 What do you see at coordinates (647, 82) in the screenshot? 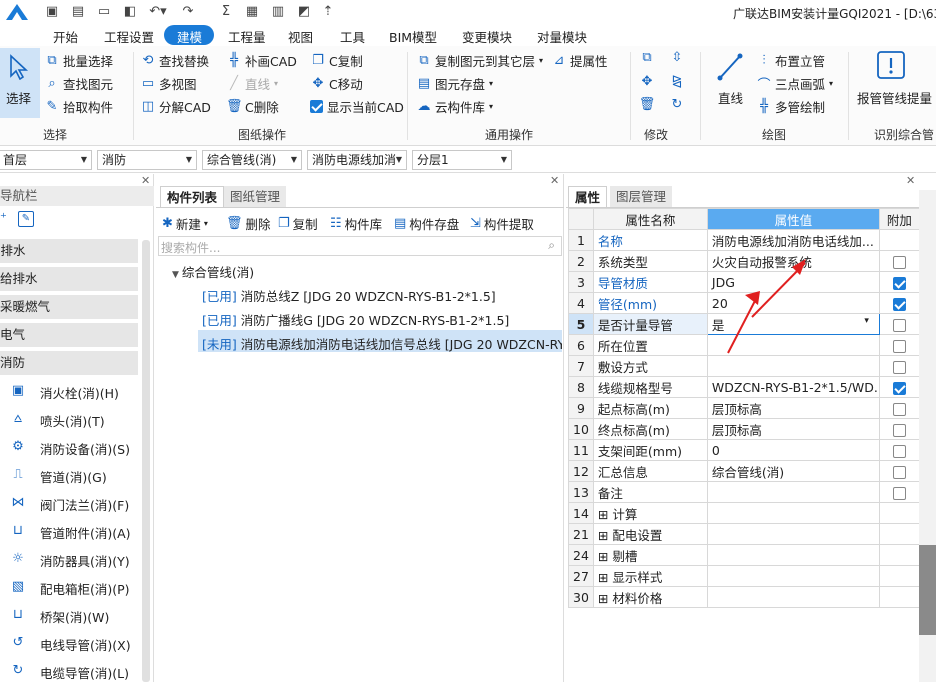
I see `modify-move-icon: ✥` at bounding box center [647, 82].